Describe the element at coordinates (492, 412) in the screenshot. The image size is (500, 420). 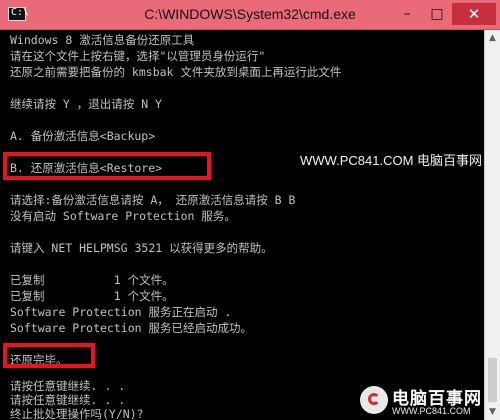
I see `scroll-down-icon: ▼` at that location.